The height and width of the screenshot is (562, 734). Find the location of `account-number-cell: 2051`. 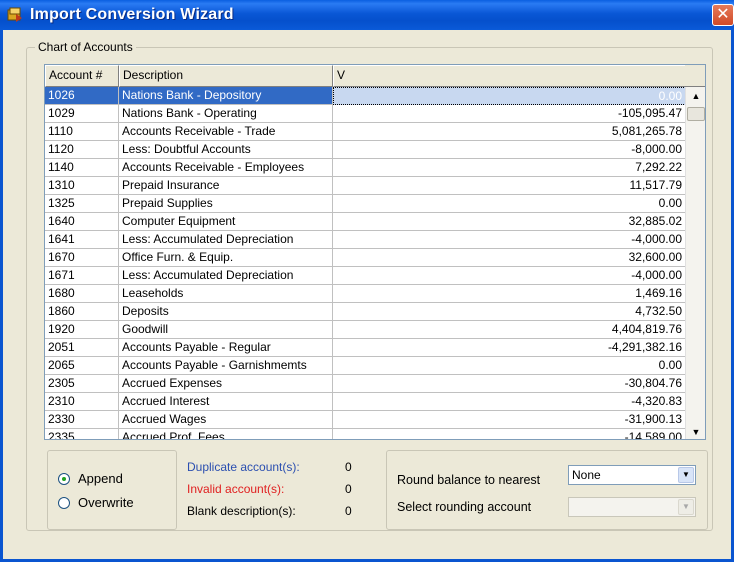

account-number-cell: 2051 is located at coordinates (82, 348).